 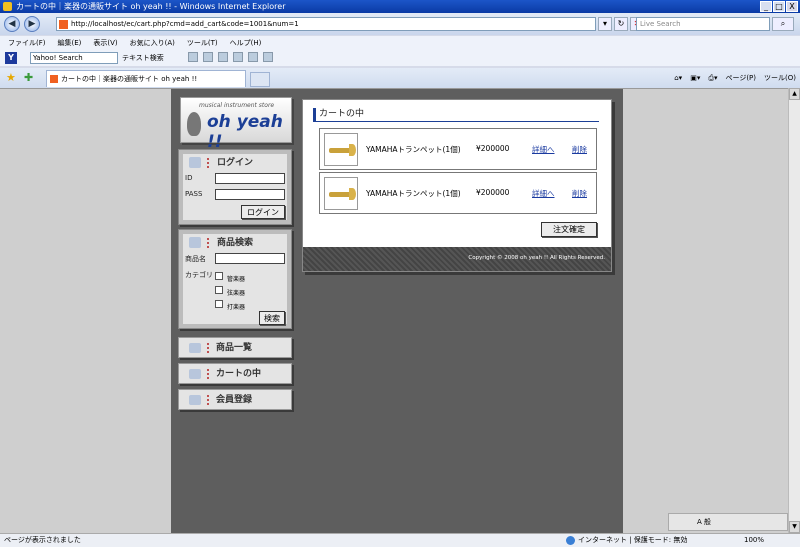 I want to click on login-heading: ログイン, so click(x=221, y=163).